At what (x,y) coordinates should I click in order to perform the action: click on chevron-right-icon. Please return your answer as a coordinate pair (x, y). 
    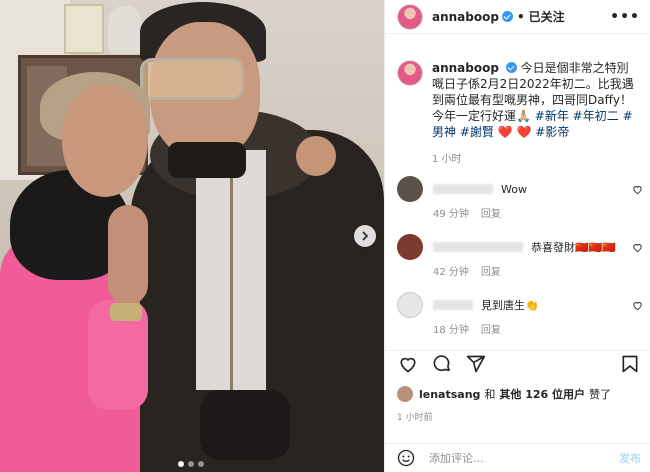
    Looking at the image, I should click on (365, 236).